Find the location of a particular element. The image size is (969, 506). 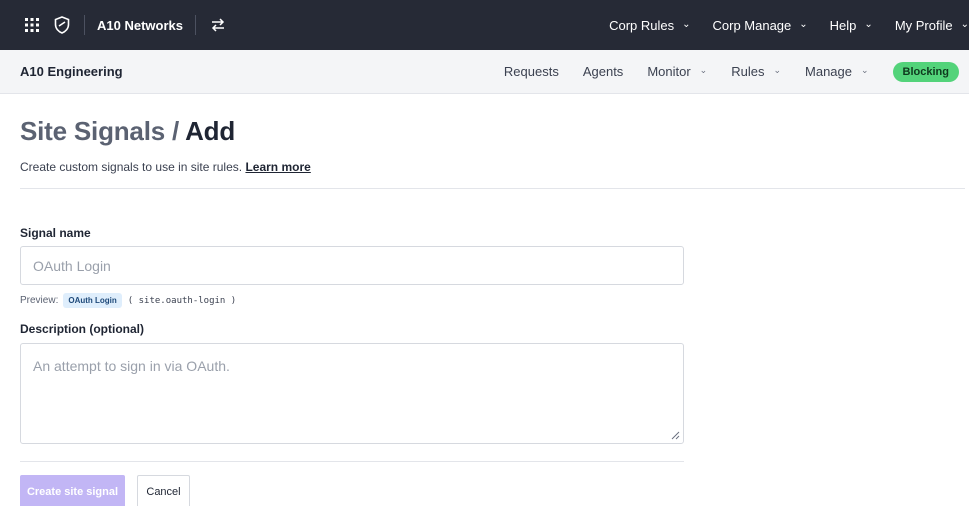

breadcrumb-site-signals: Site Signals is located at coordinates (92, 131).